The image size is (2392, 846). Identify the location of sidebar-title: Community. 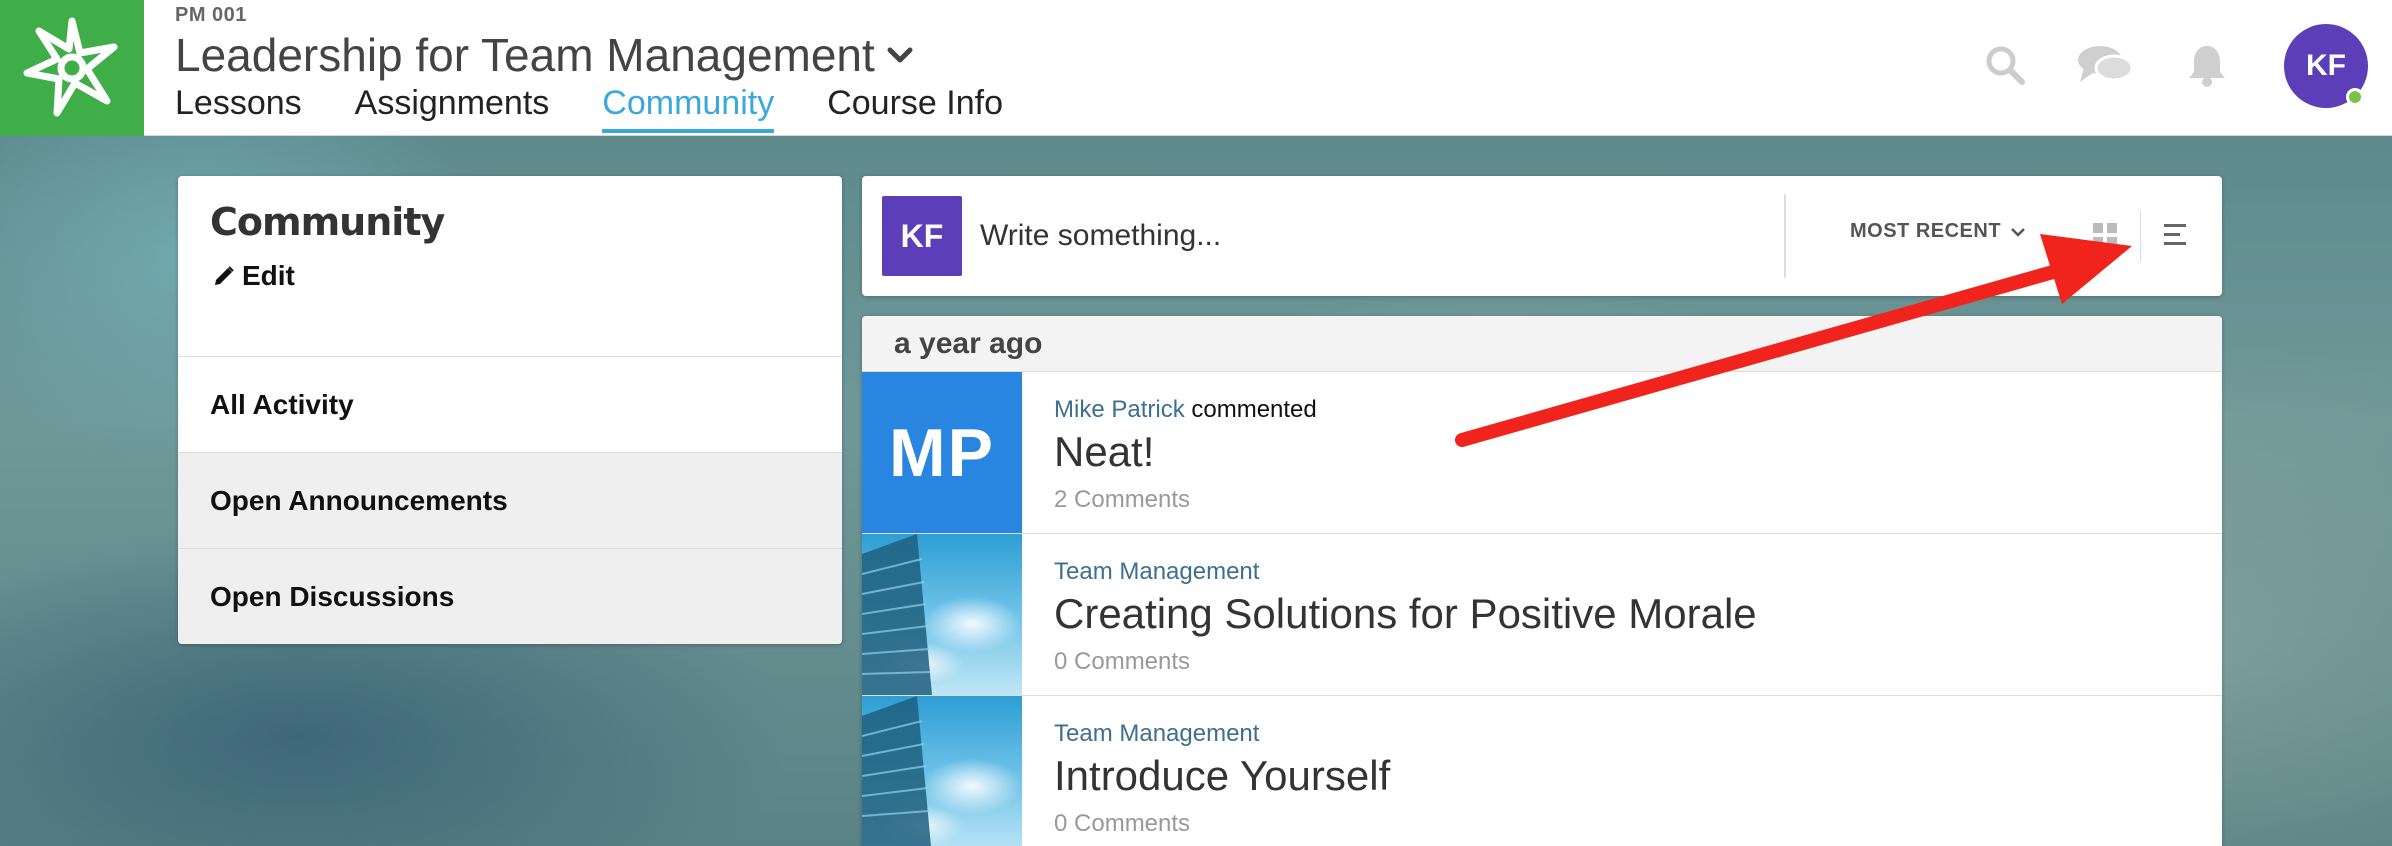
(327, 222).